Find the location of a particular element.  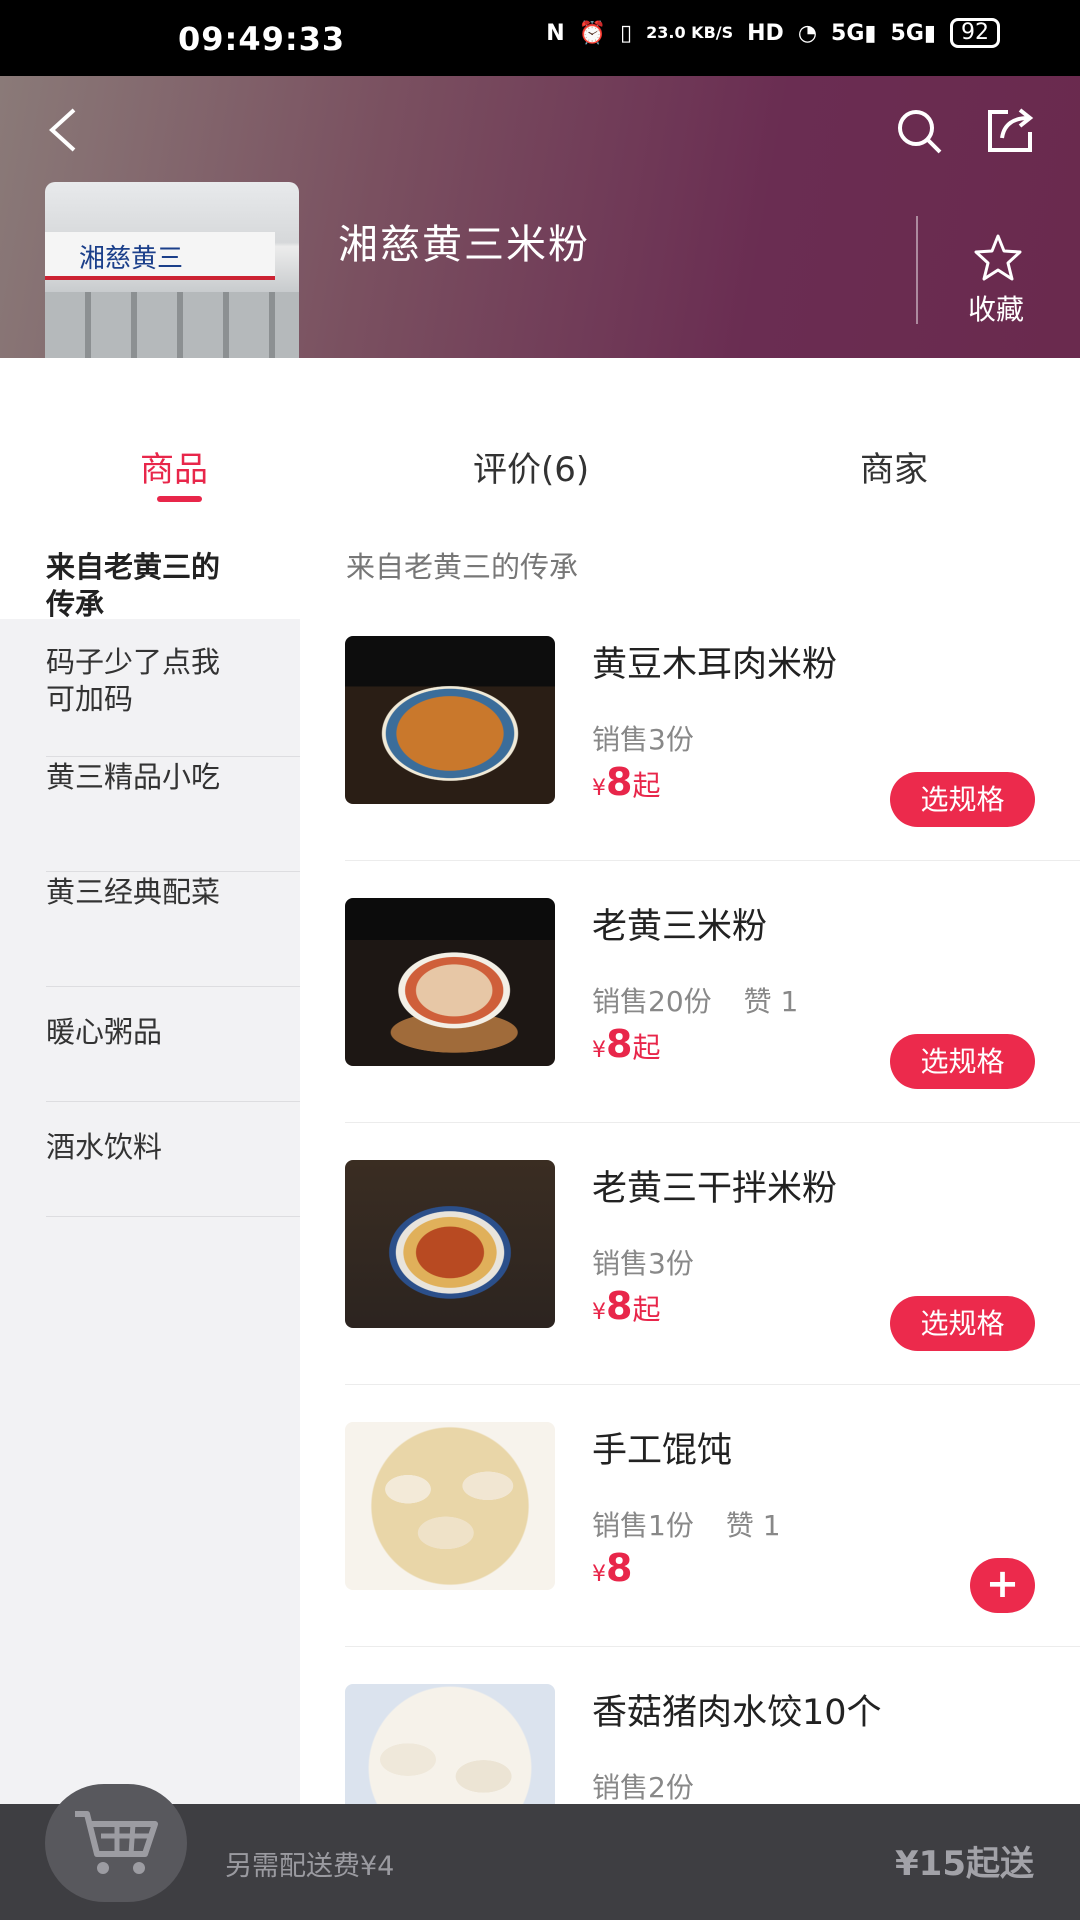

sidebar-item-label: 酒水饮料 is located at coordinates (104, 1147).